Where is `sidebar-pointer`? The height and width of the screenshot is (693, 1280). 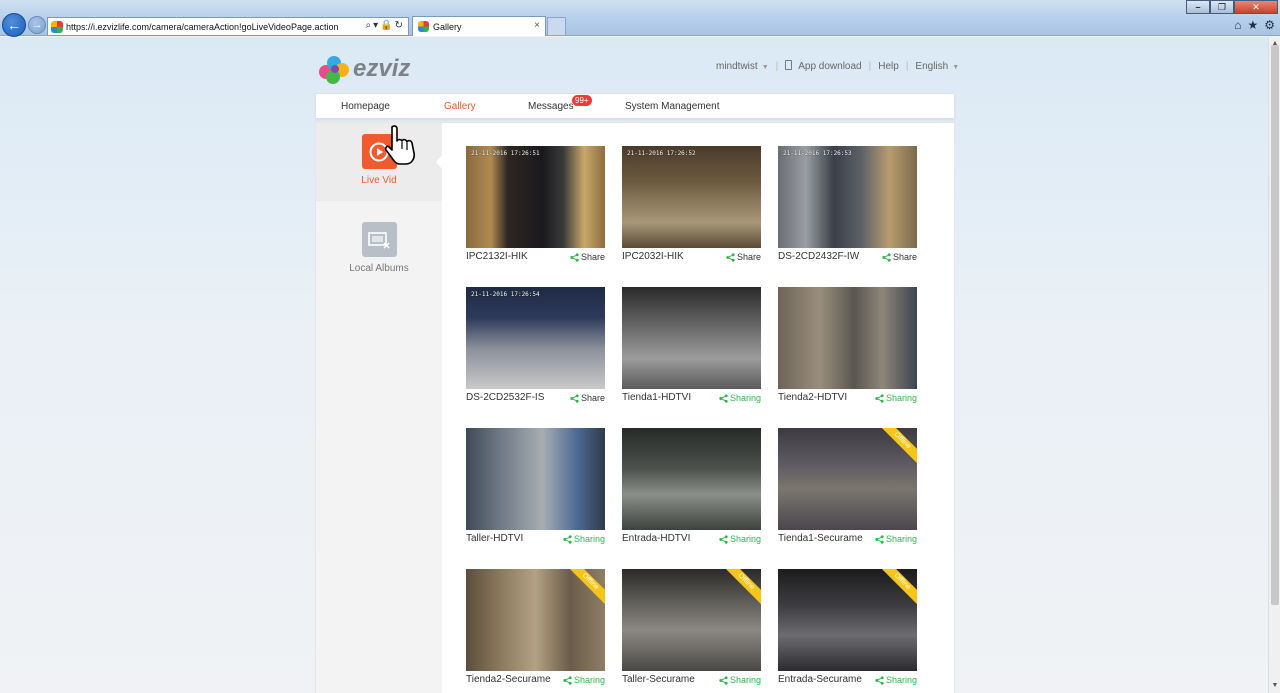
sidebar-pointer is located at coordinates (440, 162).